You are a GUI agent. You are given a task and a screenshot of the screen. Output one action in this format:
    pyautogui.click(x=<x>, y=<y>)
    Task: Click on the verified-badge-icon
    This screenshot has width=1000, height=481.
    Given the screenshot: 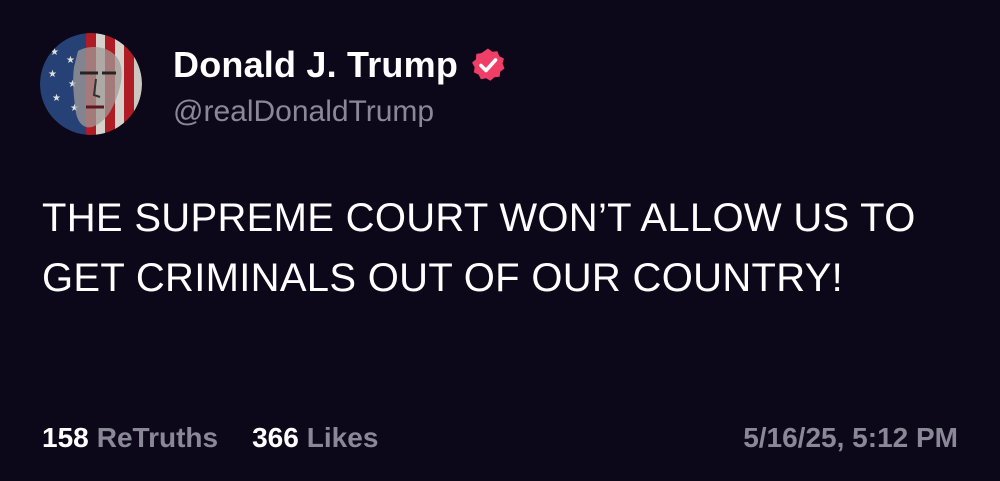 What is the action you would take?
    pyautogui.click(x=488, y=64)
    